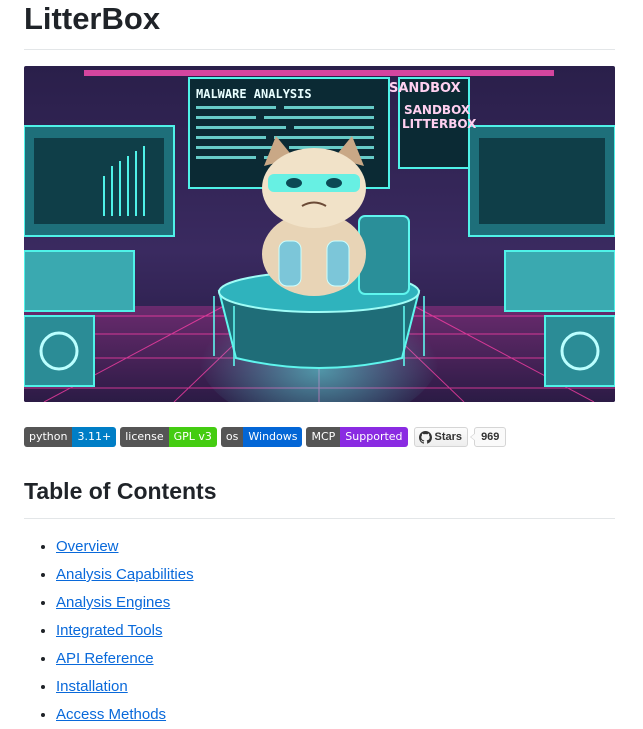 This screenshot has height=729, width=643. I want to click on page-title: LitterBox, so click(319, 25).